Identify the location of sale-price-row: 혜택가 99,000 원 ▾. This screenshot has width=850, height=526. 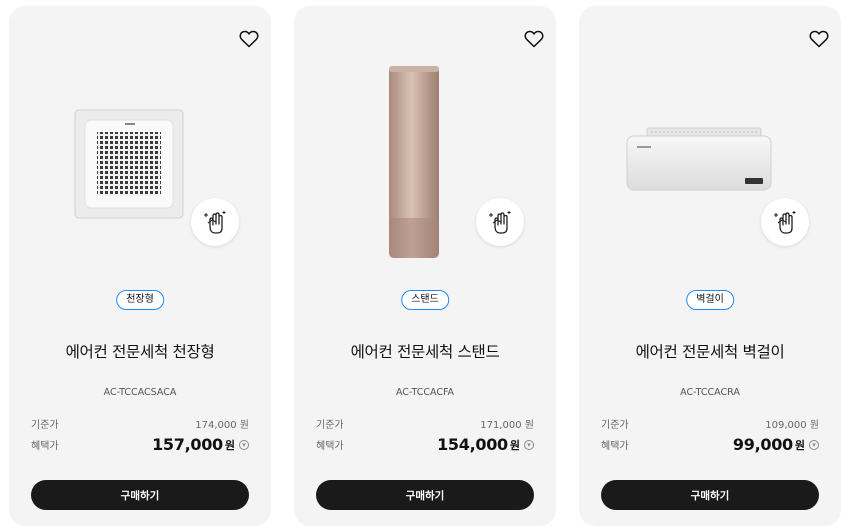
(710, 444).